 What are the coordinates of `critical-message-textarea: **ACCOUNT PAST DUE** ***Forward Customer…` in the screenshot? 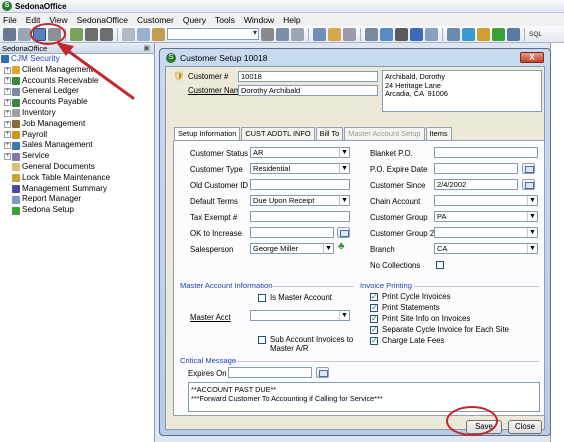 It's located at (364, 397).